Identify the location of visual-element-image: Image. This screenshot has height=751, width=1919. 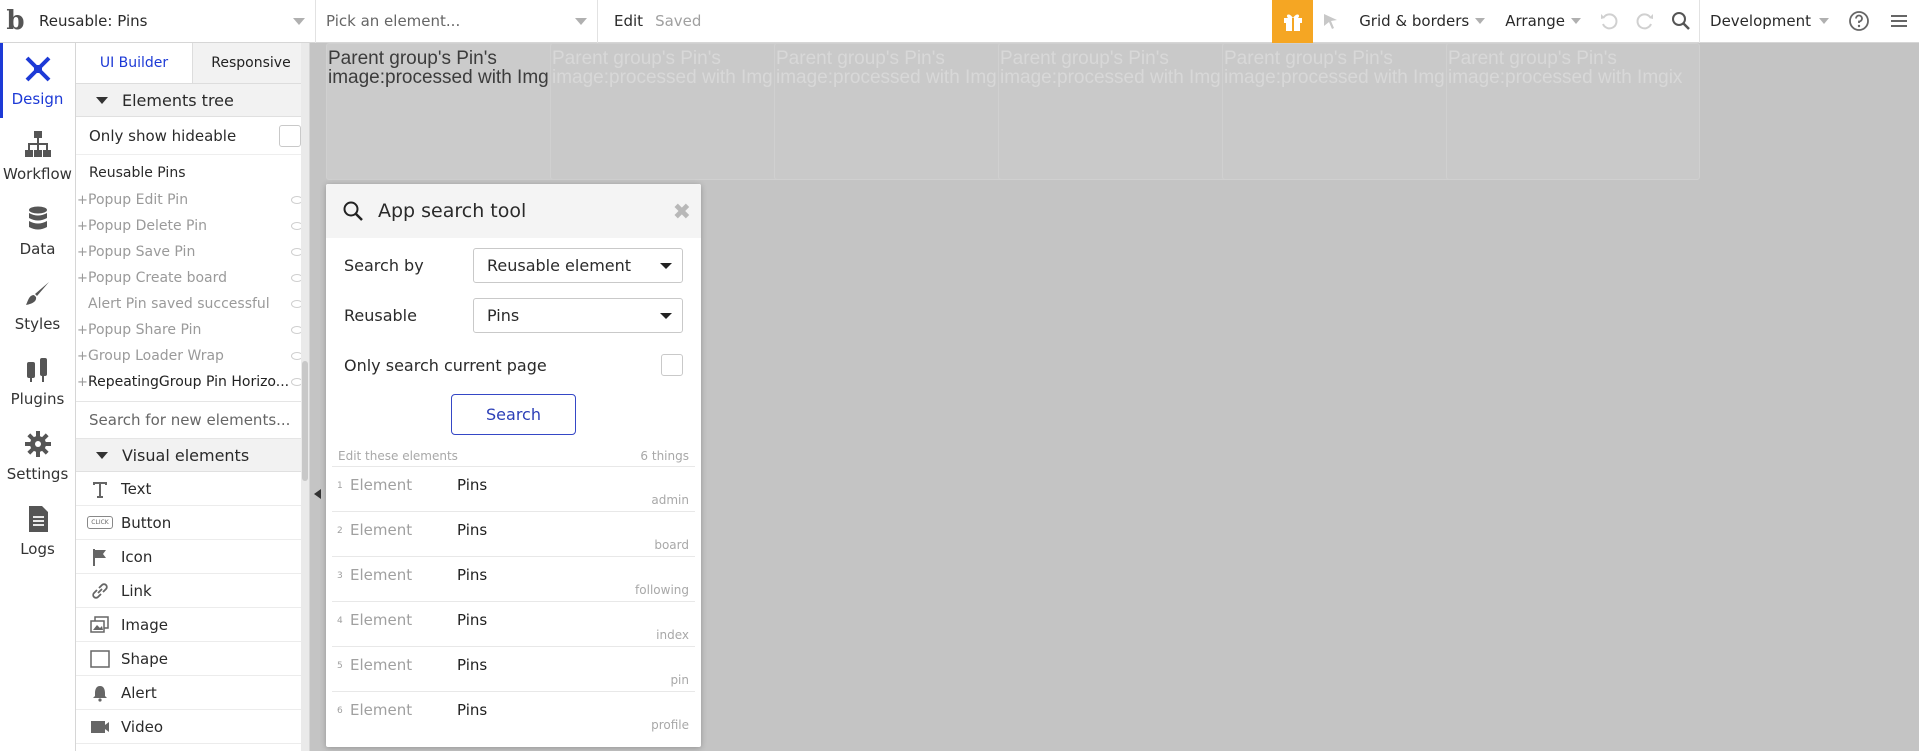
(192, 625).